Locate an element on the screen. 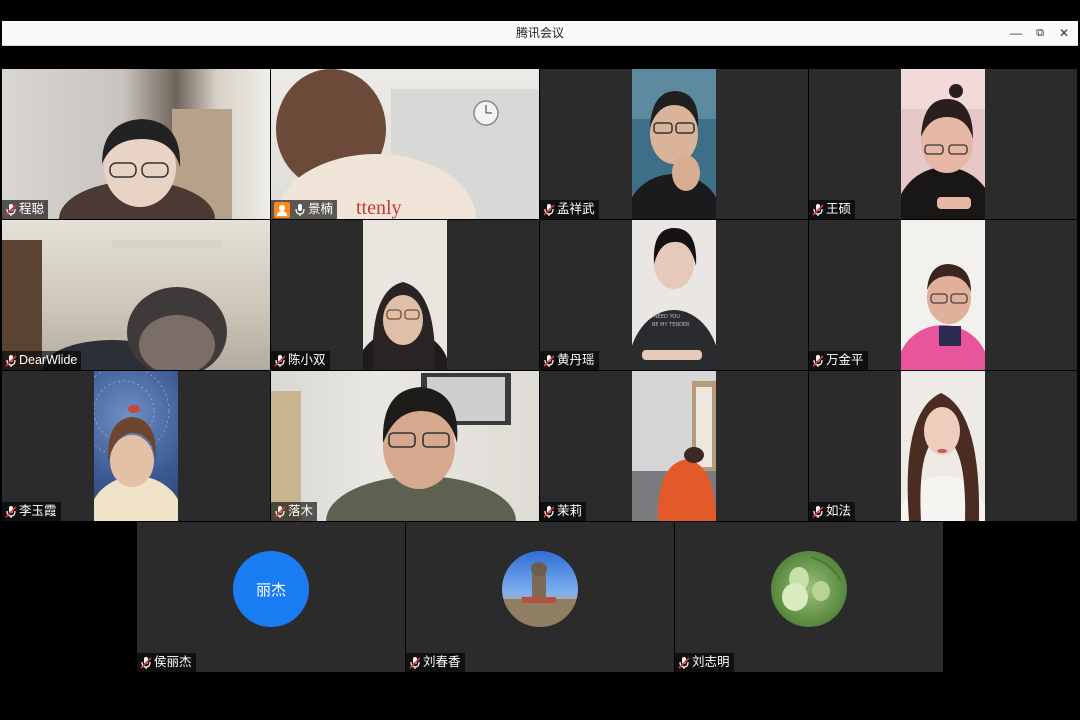 This screenshot has height=720, width=1080. minimize-button: — is located at coordinates (1016, 33).